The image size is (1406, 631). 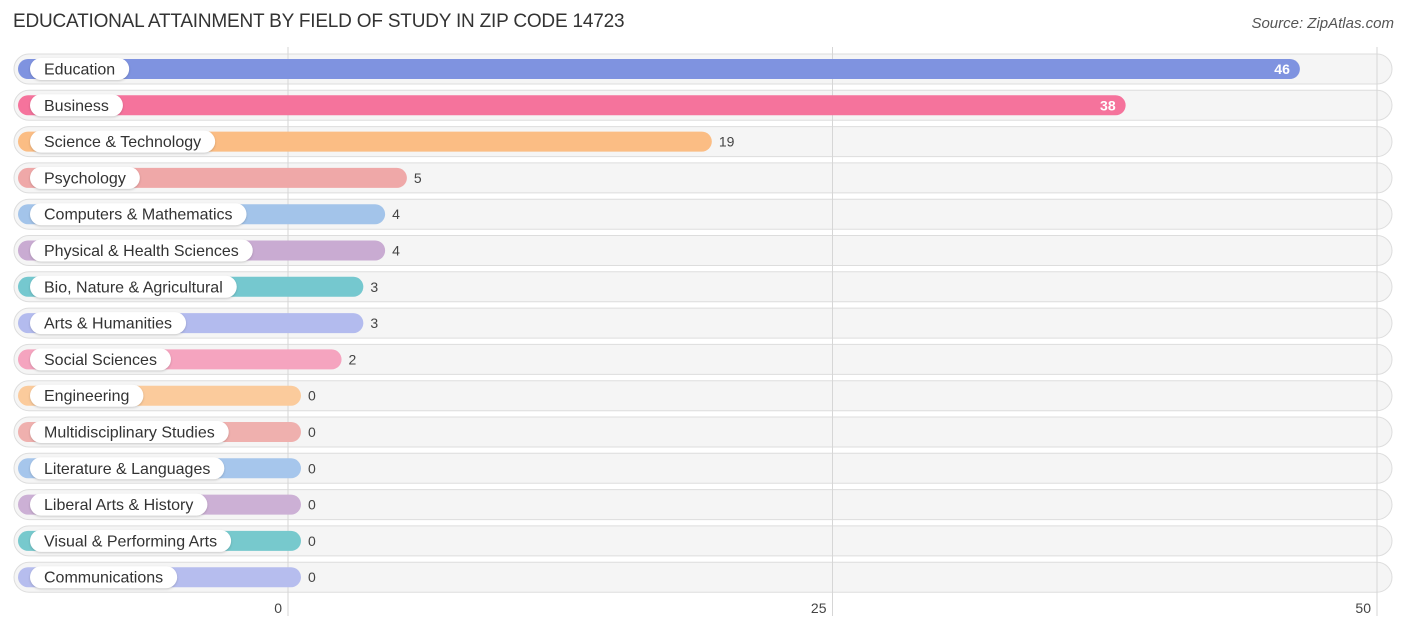 What do you see at coordinates (353, 359) in the screenshot?
I see `value-label: 2` at bounding box center [353, 359].